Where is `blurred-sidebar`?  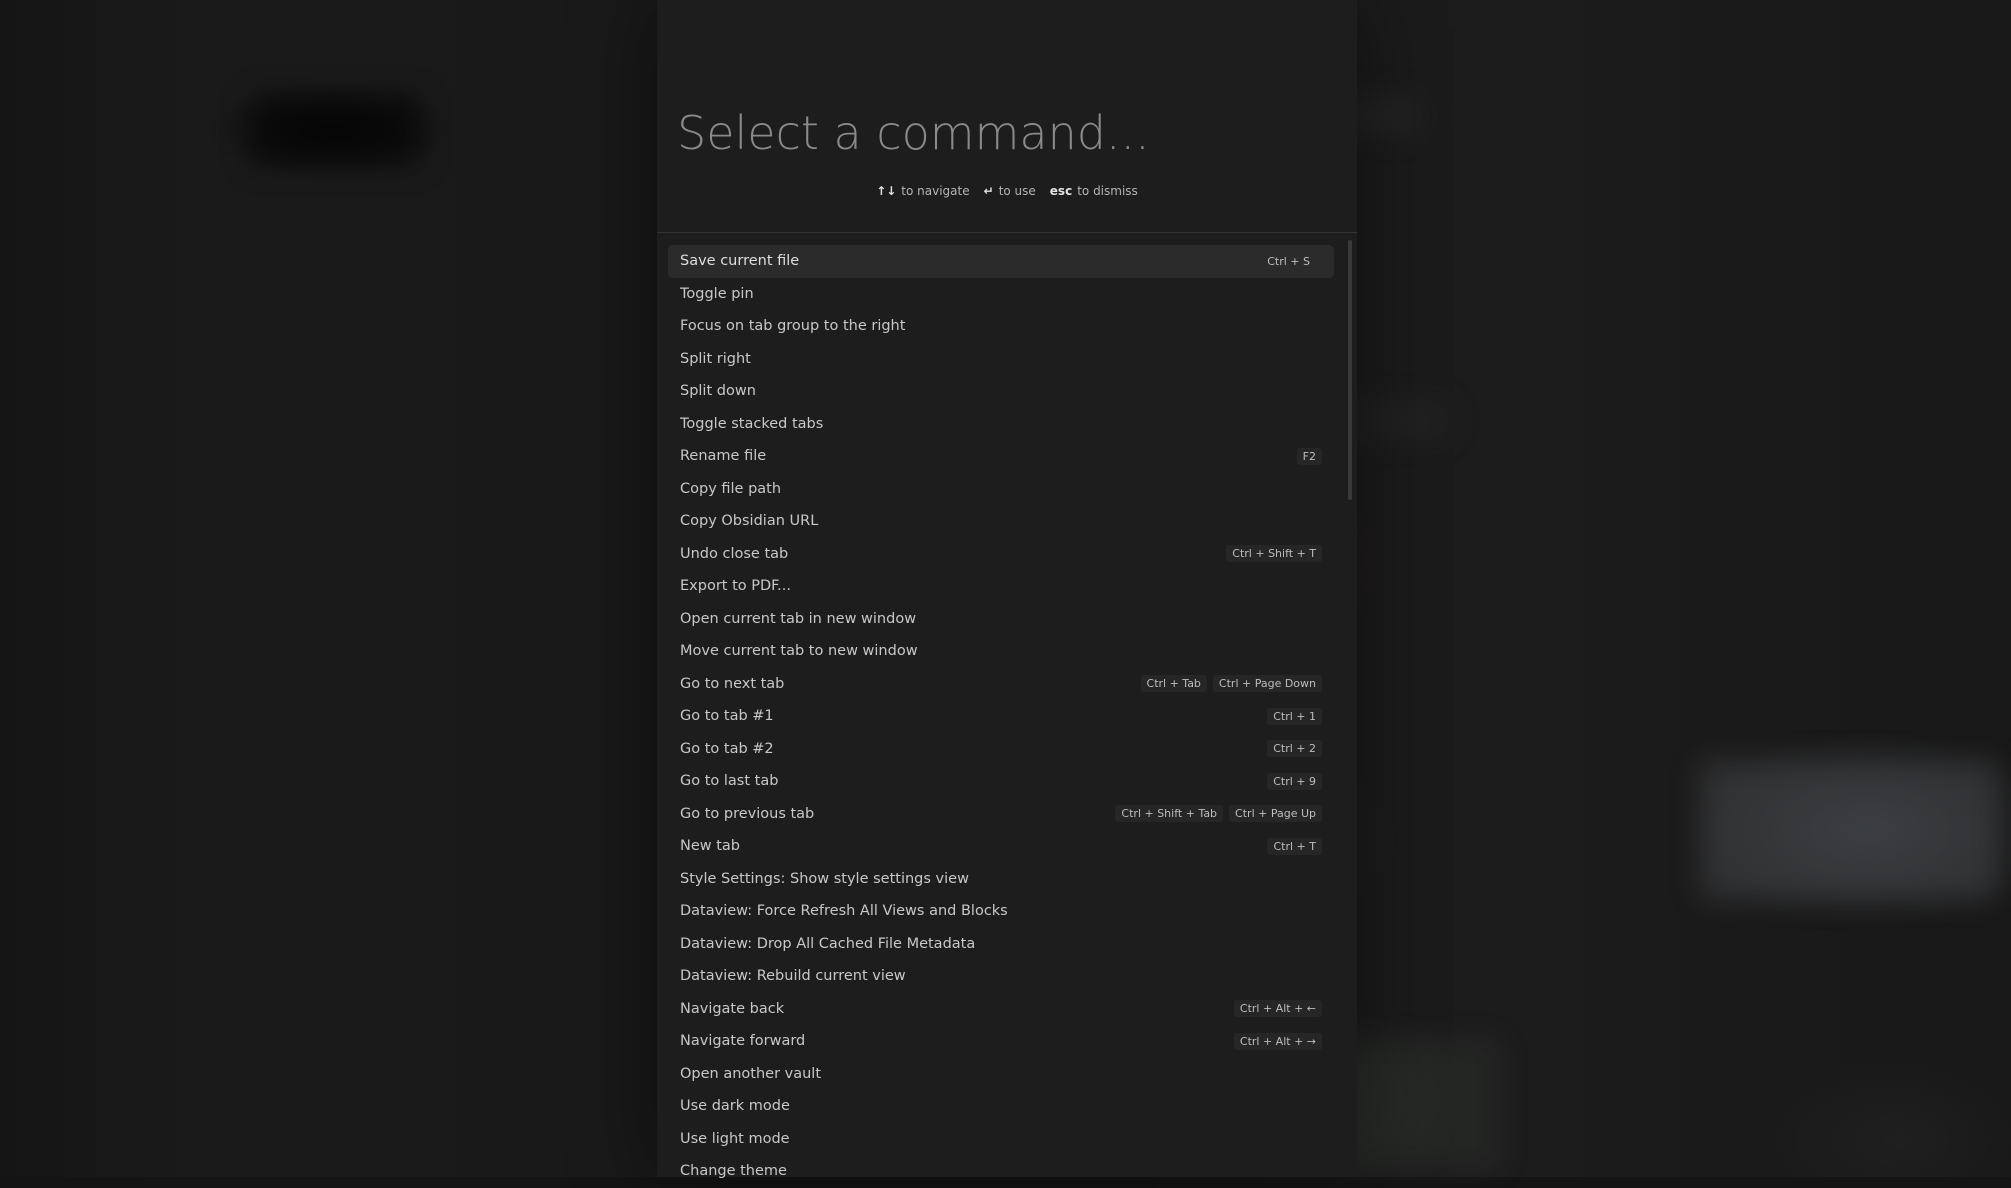 blurred-sidebar is located at coordinates (335, 130).